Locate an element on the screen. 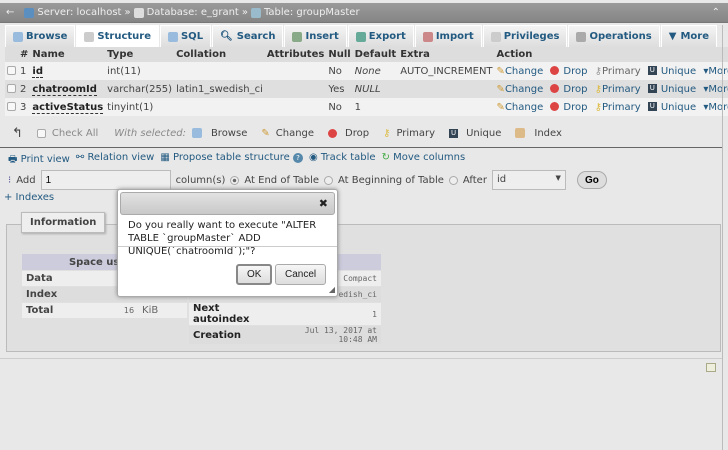 Image resolution: width=728 pixels, height=450 pixels. tab-operations: Operations is located at coordinates (614, 36).